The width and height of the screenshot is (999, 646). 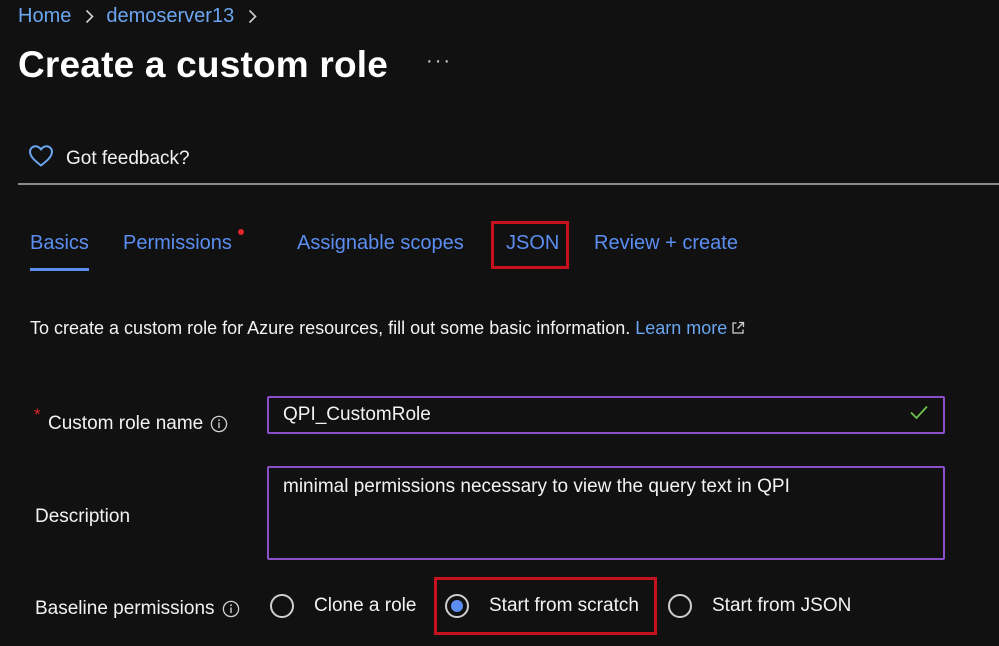 I want to click on breadcrumb-server: demoserver13, so click(x=170, y=16).